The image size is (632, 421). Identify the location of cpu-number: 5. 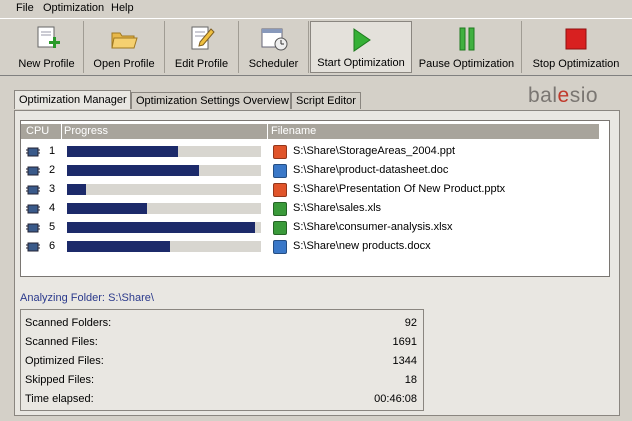
(52, 227).